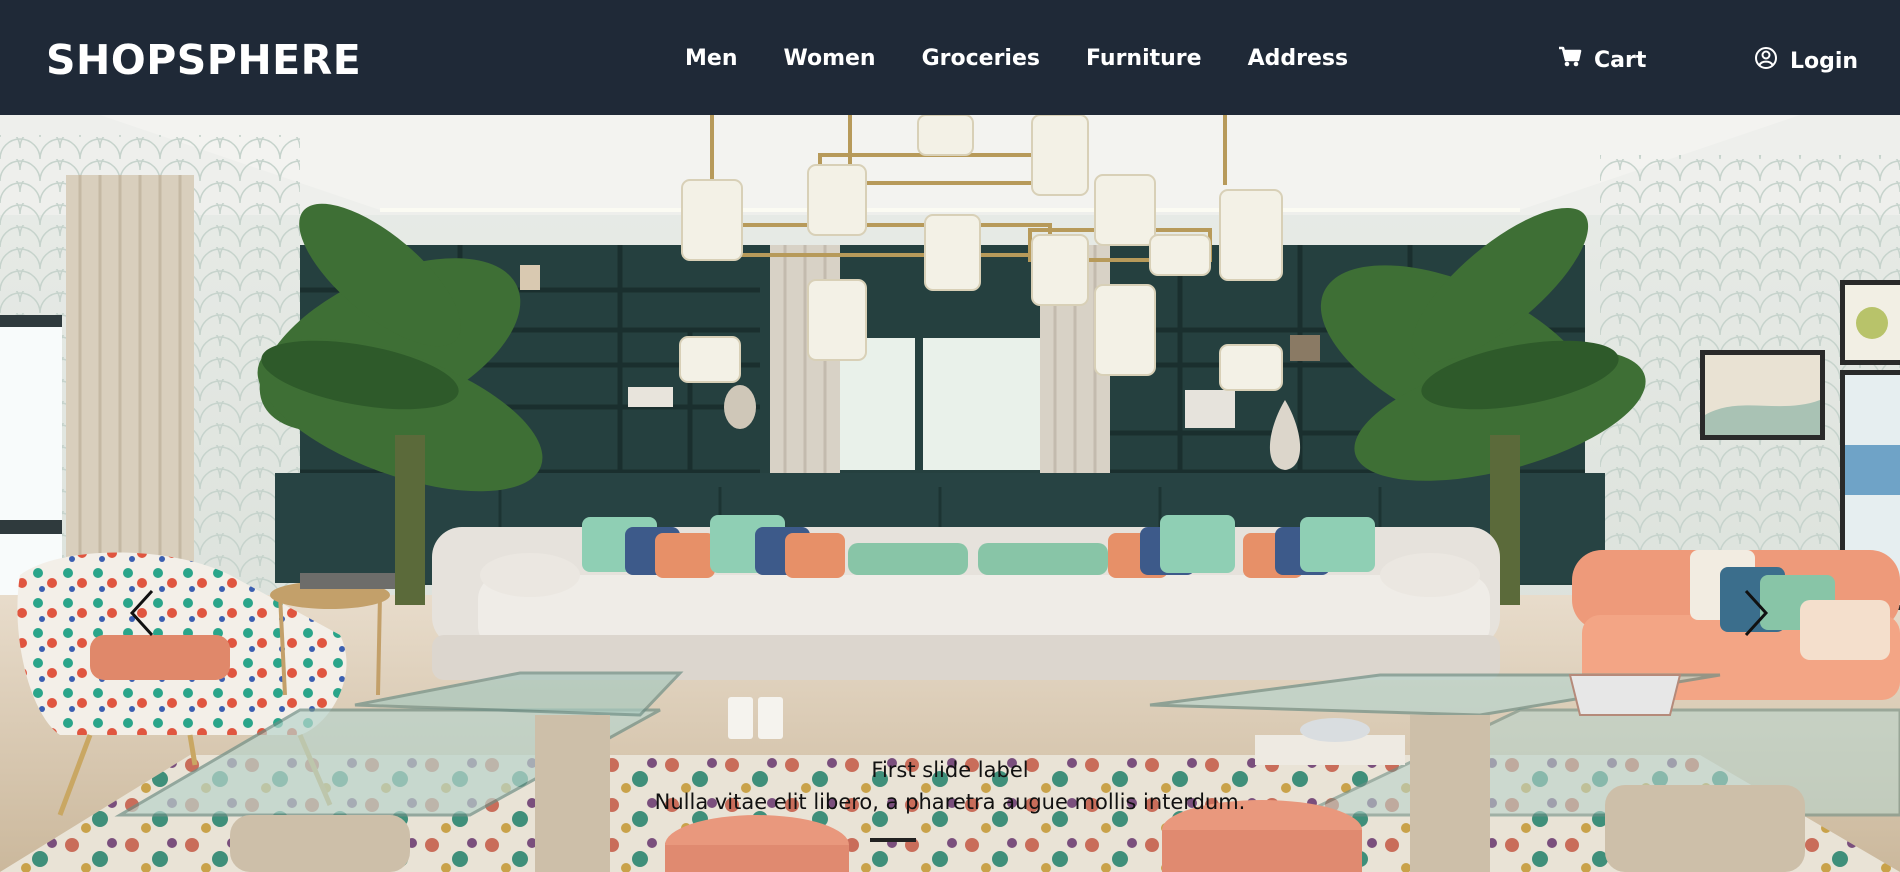  I want to click on cart-label: Cart, so click(1620, 60).